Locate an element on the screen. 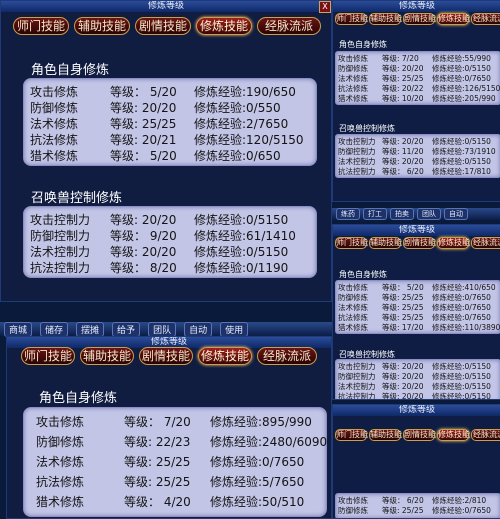  toolbar-stall: 摆摊 is located at coordinates (90, 329).